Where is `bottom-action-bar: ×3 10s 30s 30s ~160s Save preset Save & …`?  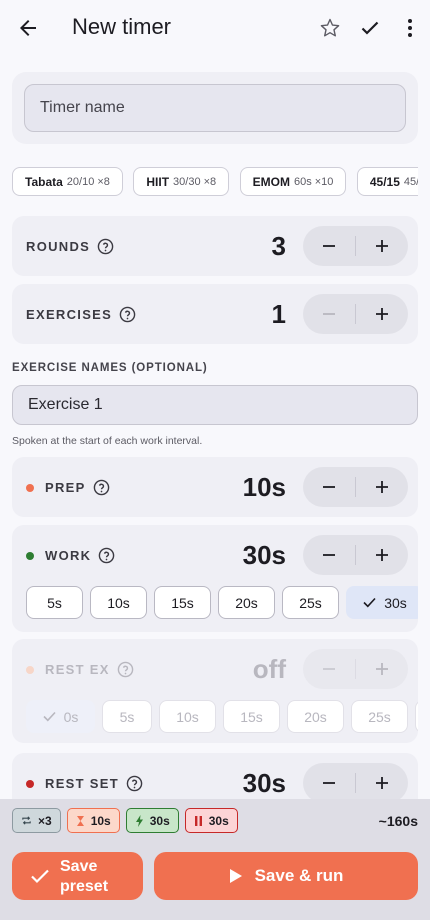 bottom-action-bar: ×3 10s 30s 30s ~160s Save preset Save & … is located at coordinates (215, 859).